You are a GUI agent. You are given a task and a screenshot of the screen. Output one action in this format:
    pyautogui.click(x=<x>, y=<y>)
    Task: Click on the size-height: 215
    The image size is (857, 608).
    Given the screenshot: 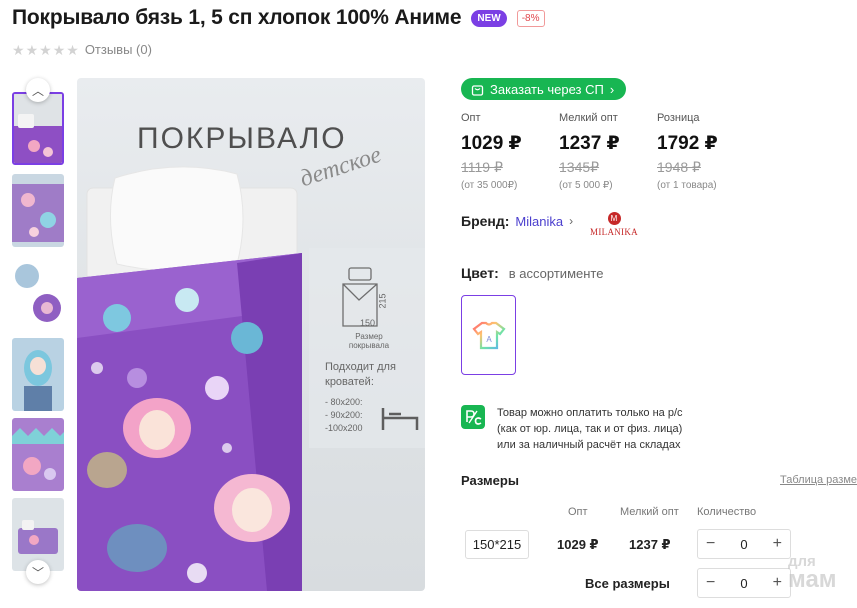 What is the action you would take?
    pyautogui.click(x=382, y=301)
    